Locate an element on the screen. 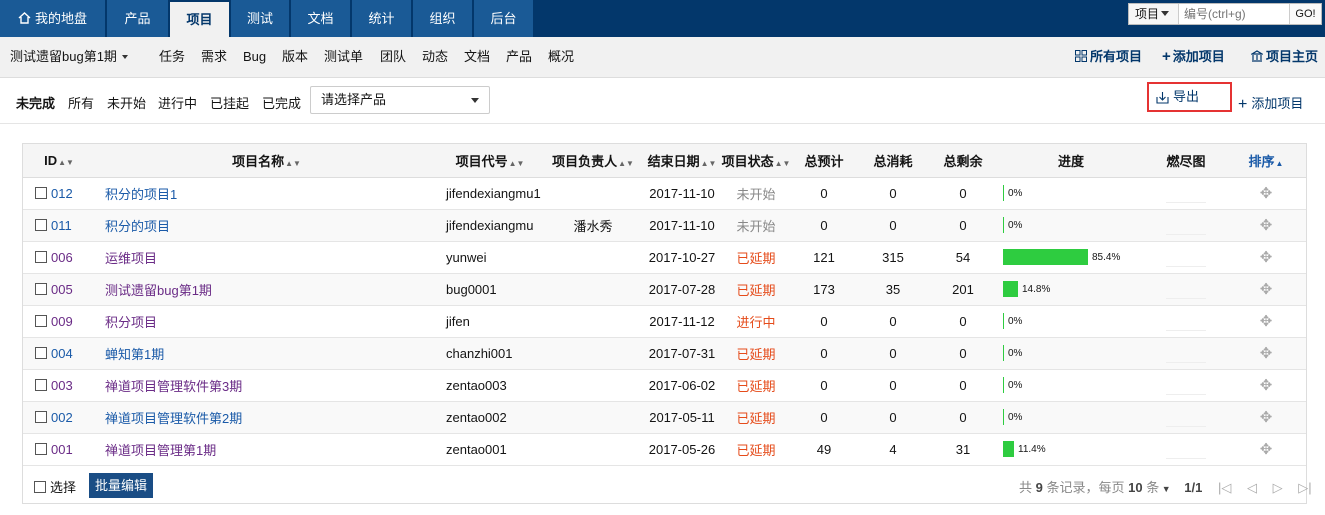 This screenshot has width=1325, height=515. next-page-icon: ▷ is located at coordinates (1278, 487).